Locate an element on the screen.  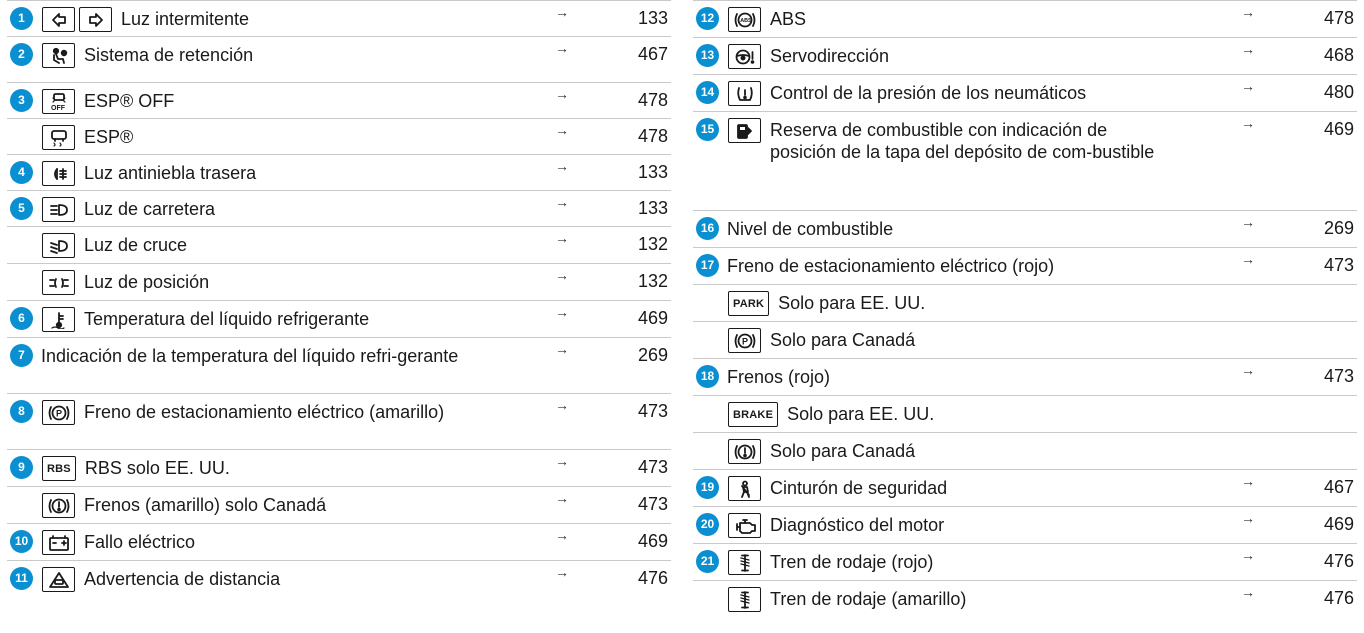
turn-left-icon is located at coordinates (58, 19).